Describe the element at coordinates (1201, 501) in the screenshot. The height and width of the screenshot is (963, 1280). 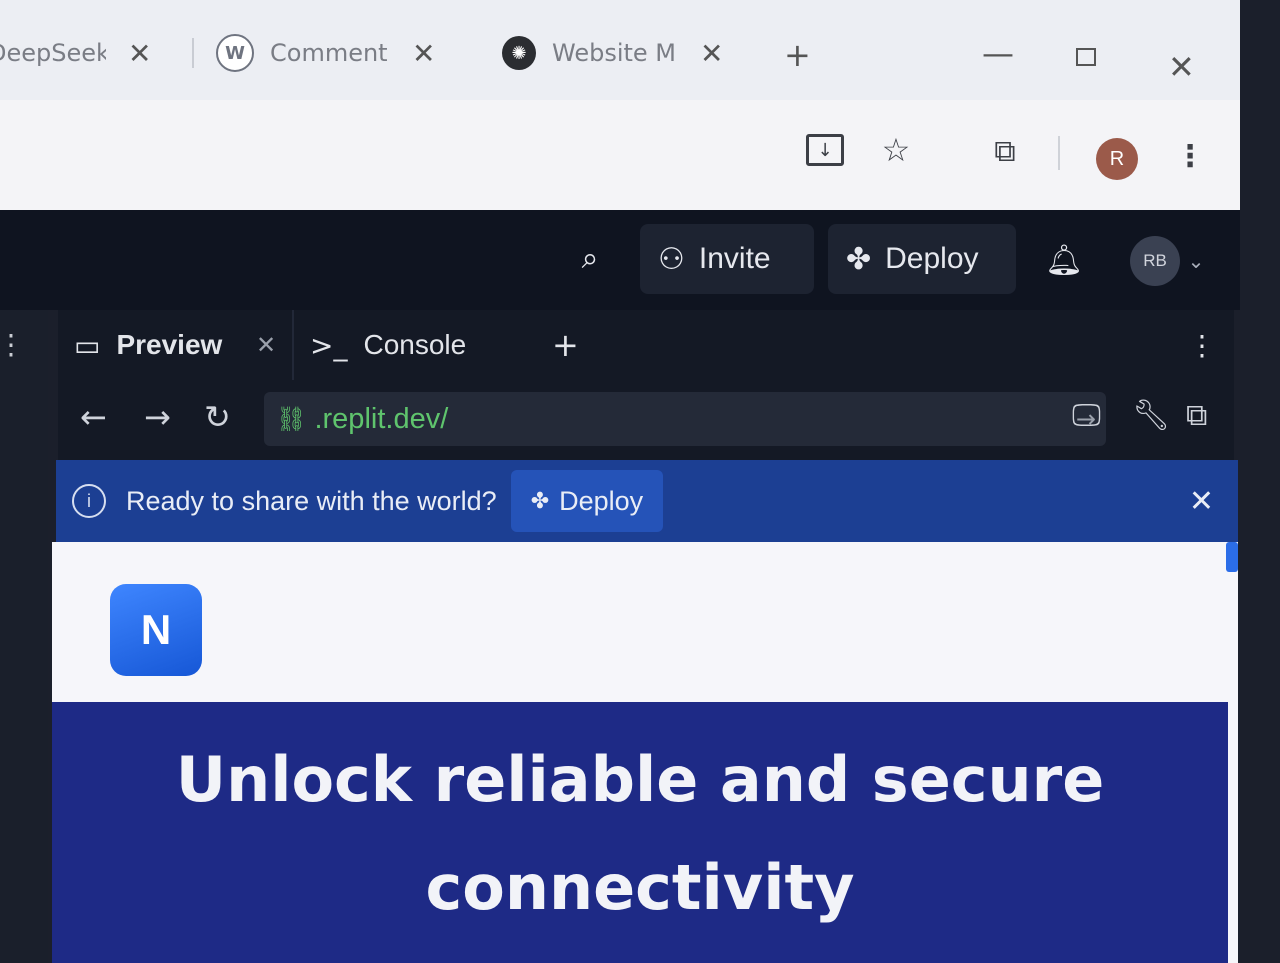
I see `close-banner-icon: ✕` at that location.